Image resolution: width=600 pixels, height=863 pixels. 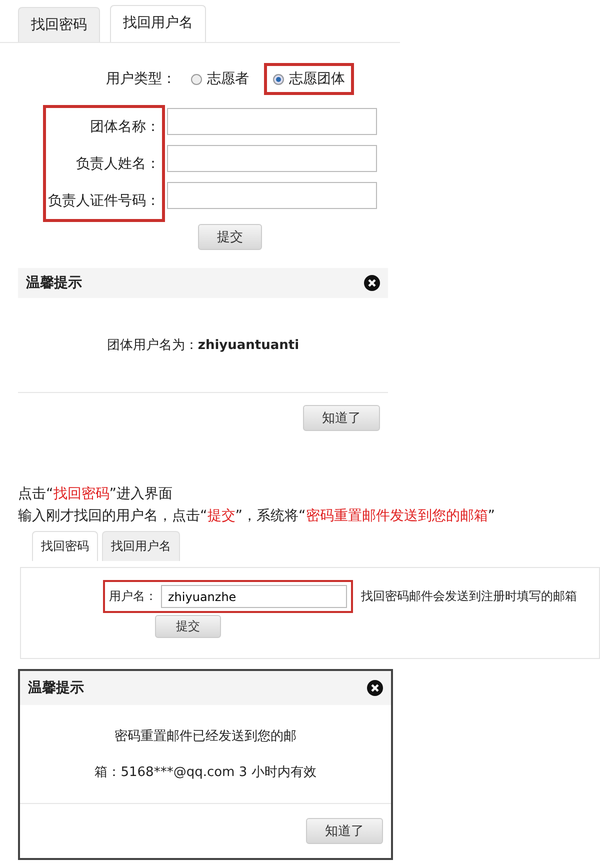 What do you see at coordinates (124, 127) in the screenshot?
I see `field-label: 团体名称：` at bounding box center [124, 127].